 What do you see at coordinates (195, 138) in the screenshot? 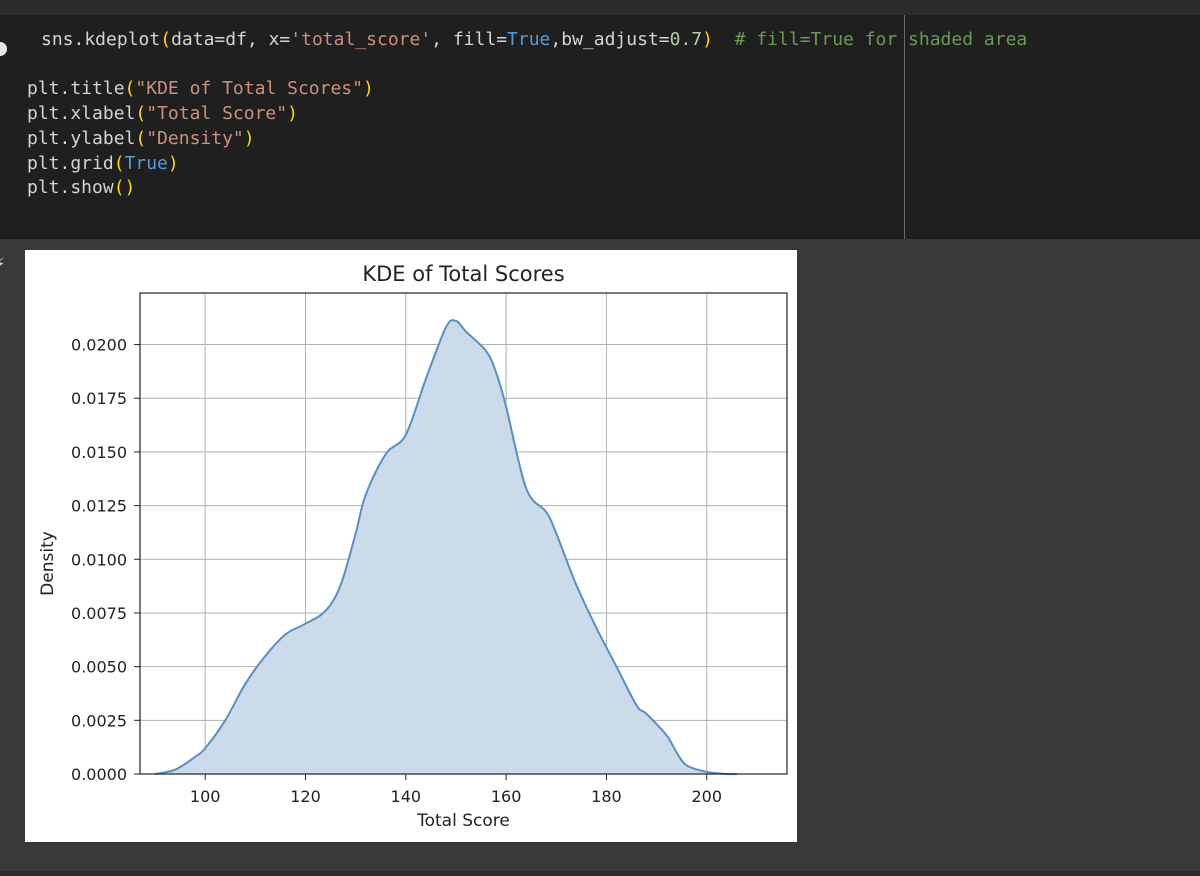
I see `code-token: "Density"` at bounding box center [195, 138].